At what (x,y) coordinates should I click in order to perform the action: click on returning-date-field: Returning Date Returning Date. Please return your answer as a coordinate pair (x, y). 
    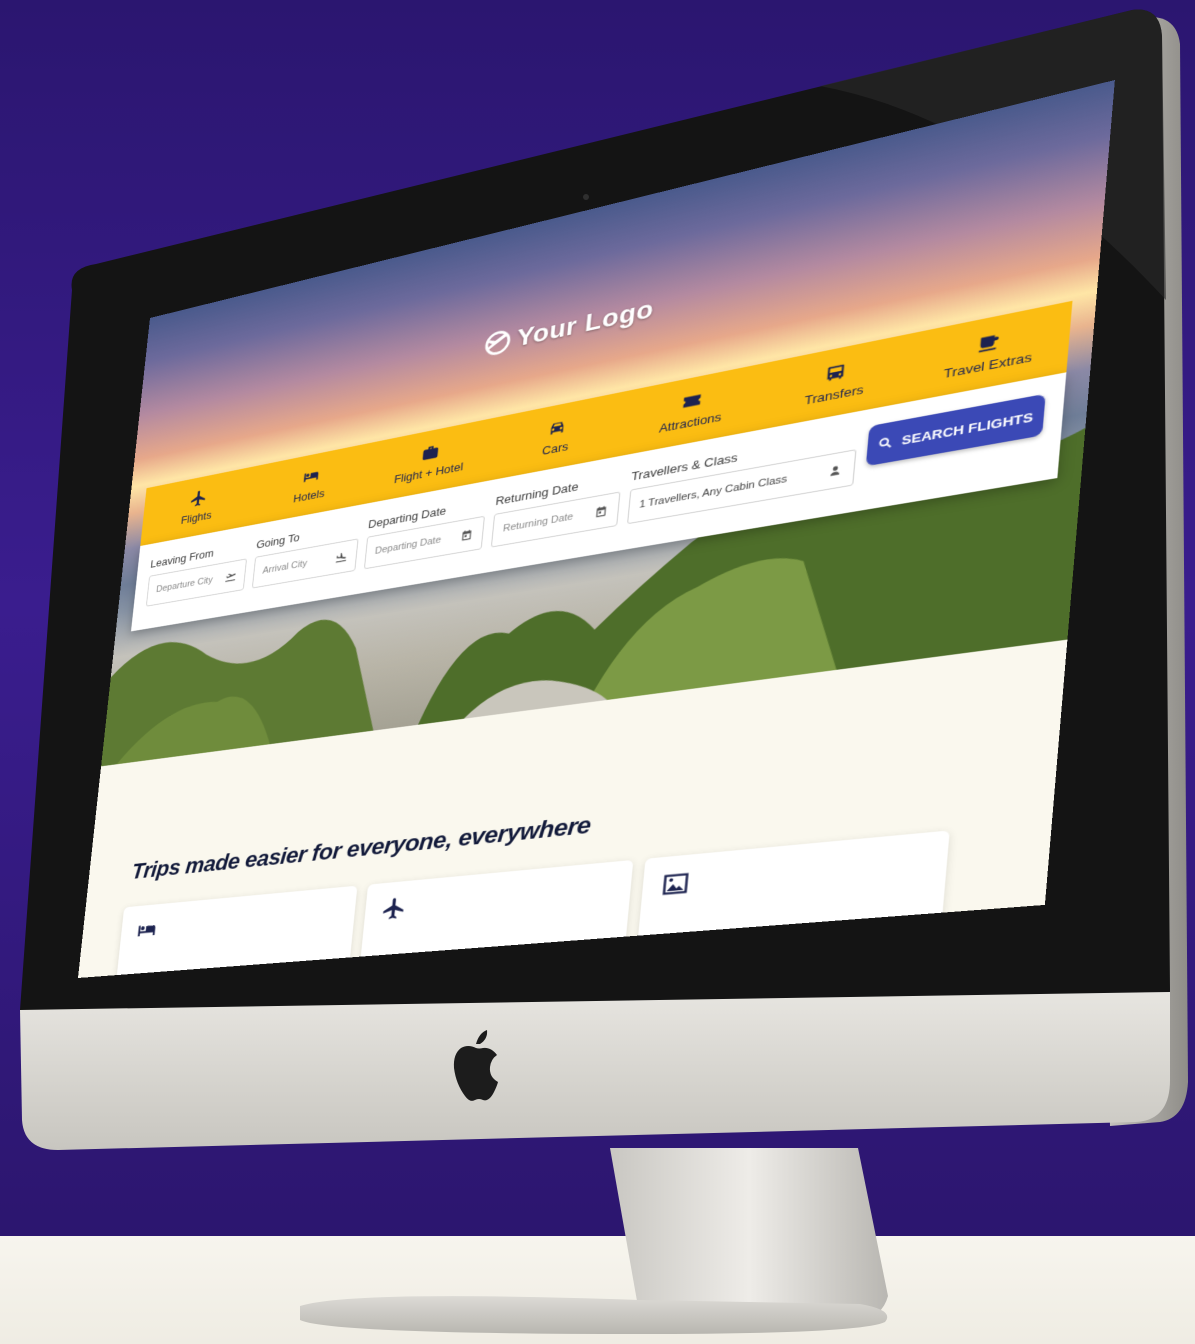
    Looking at the image, I should click on (556, 510).